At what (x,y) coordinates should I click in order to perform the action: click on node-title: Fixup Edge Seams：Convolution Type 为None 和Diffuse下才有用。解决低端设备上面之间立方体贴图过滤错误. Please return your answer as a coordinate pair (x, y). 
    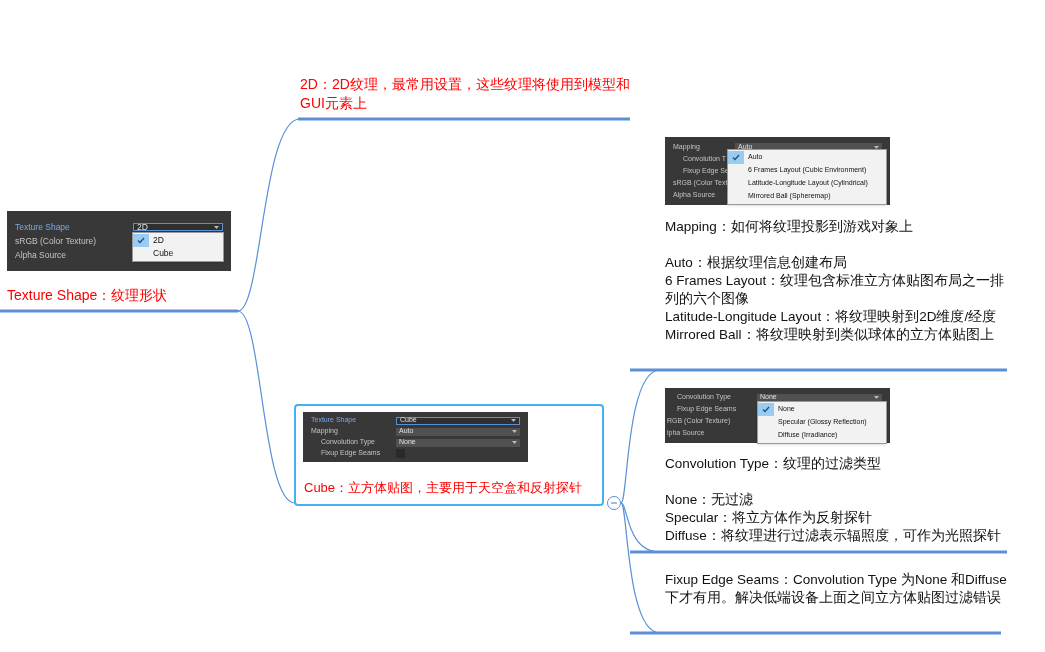
    Looking at the image, I should click on (836, 589).